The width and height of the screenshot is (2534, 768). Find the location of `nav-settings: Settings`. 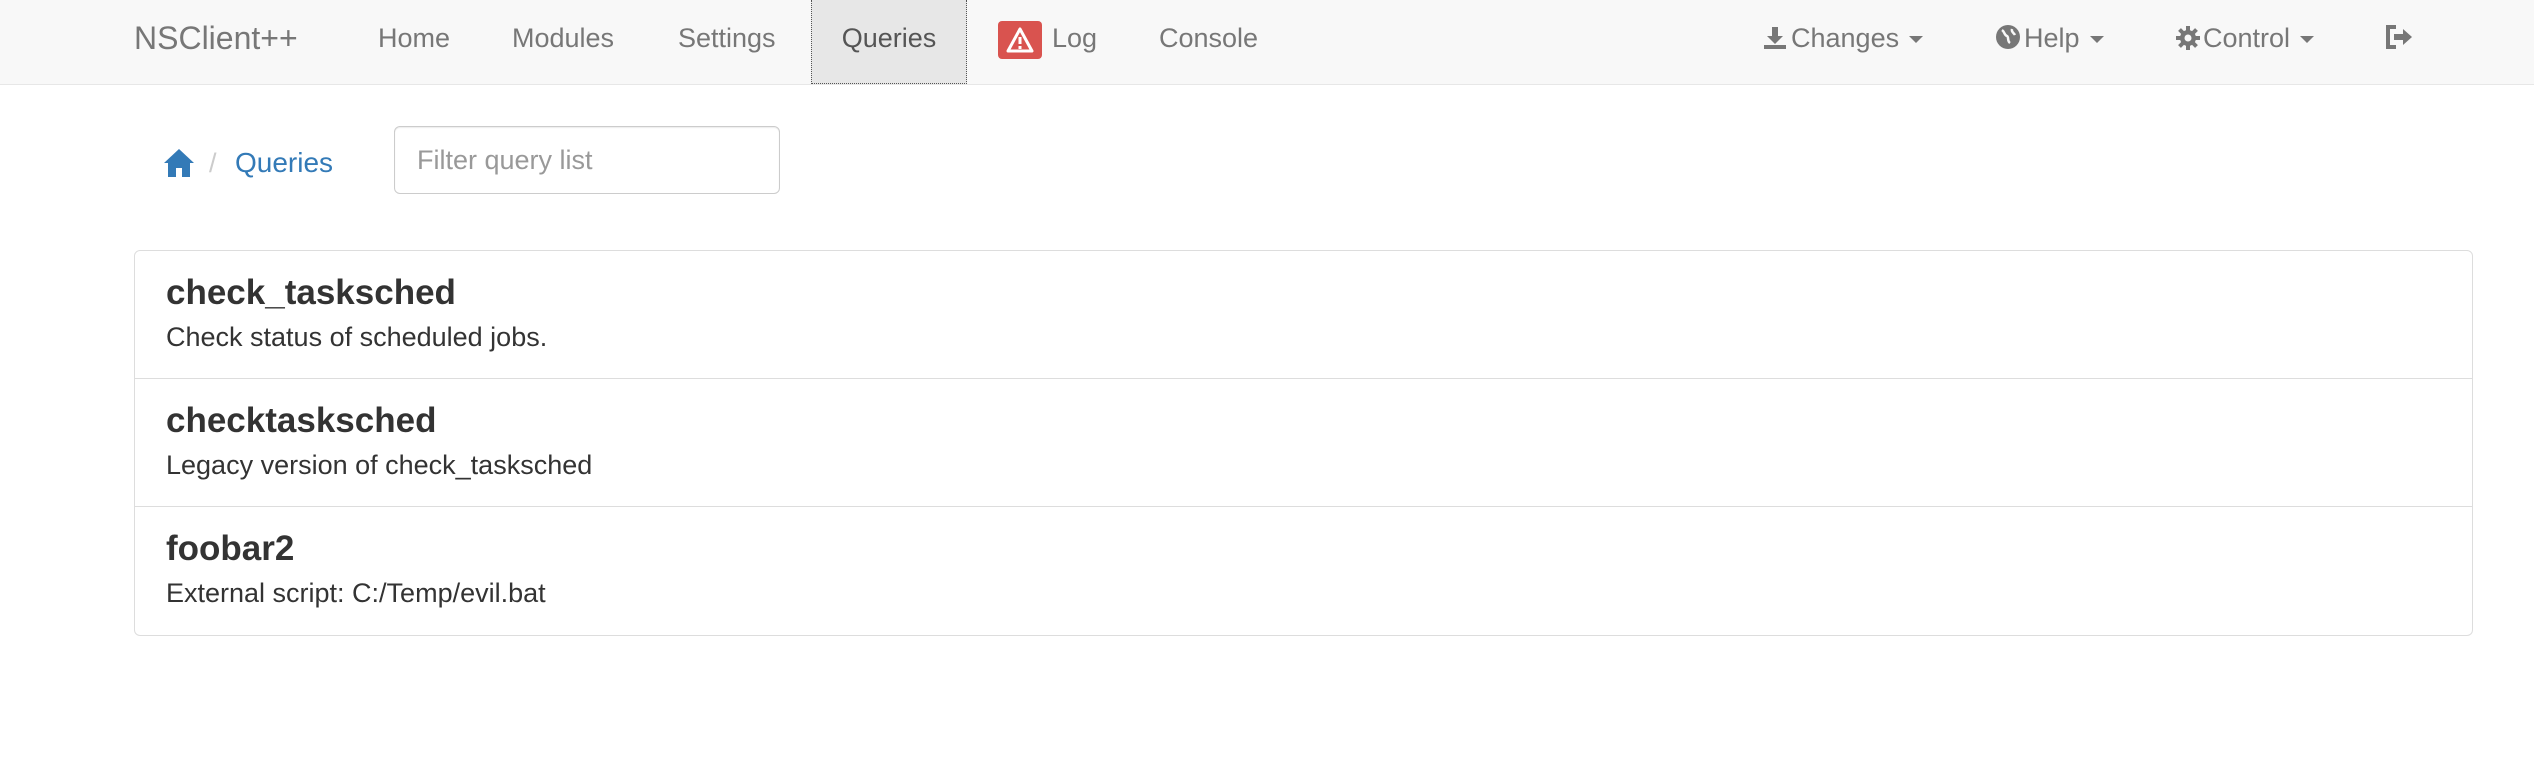

nav-settings: Settings is located at coordinates (727, 42).